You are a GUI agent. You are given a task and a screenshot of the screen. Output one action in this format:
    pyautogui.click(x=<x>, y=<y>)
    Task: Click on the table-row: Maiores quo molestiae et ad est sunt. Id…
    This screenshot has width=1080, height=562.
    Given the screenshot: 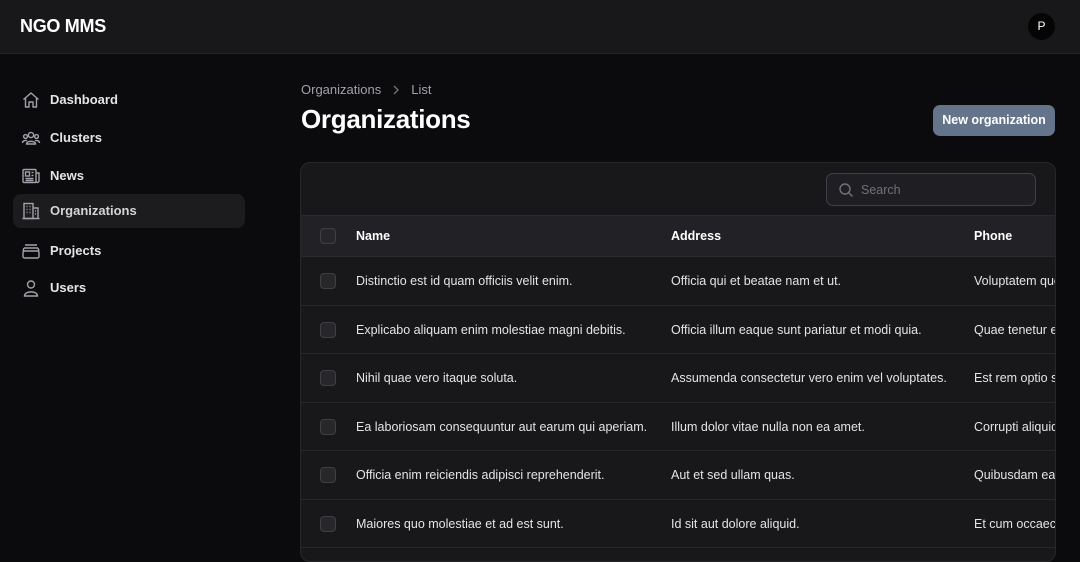 What is the action you would take?
    pyautogui.click(x=678, y=524)
    